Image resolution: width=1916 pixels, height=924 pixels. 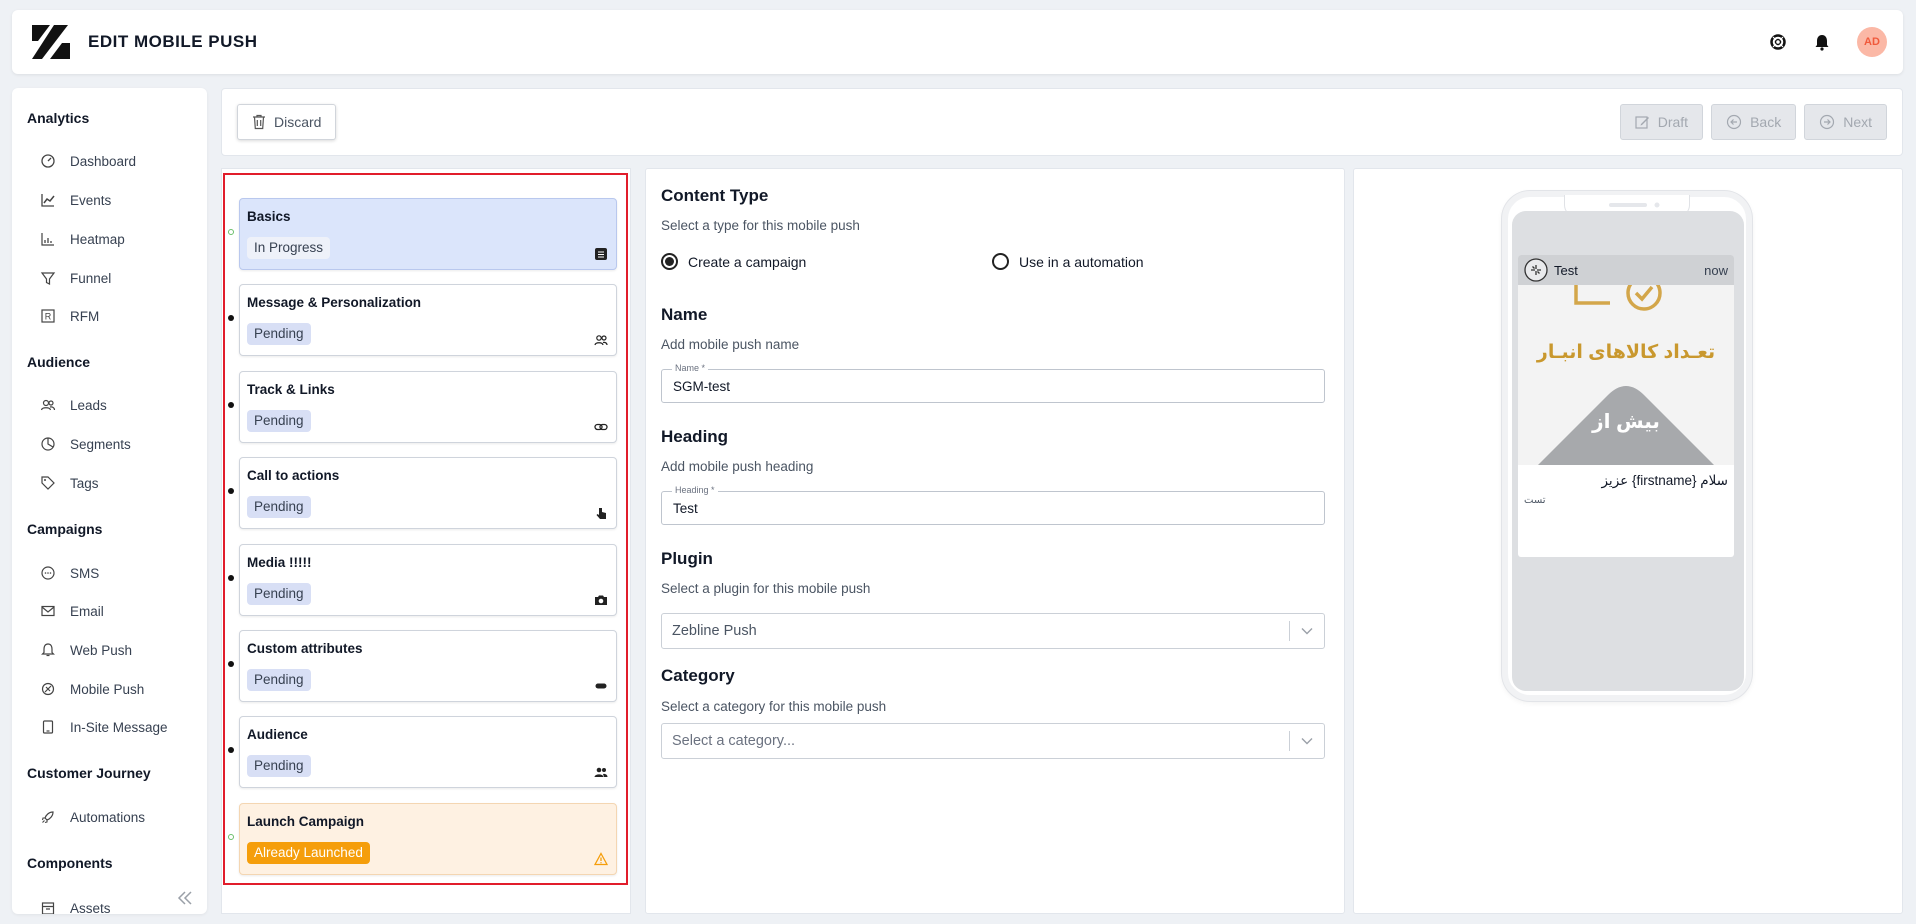 What do you see at coordinates (91, 278) in the screenshot?
I see `sidebar-item-label: Funnel` at bounding box center [91, 278].